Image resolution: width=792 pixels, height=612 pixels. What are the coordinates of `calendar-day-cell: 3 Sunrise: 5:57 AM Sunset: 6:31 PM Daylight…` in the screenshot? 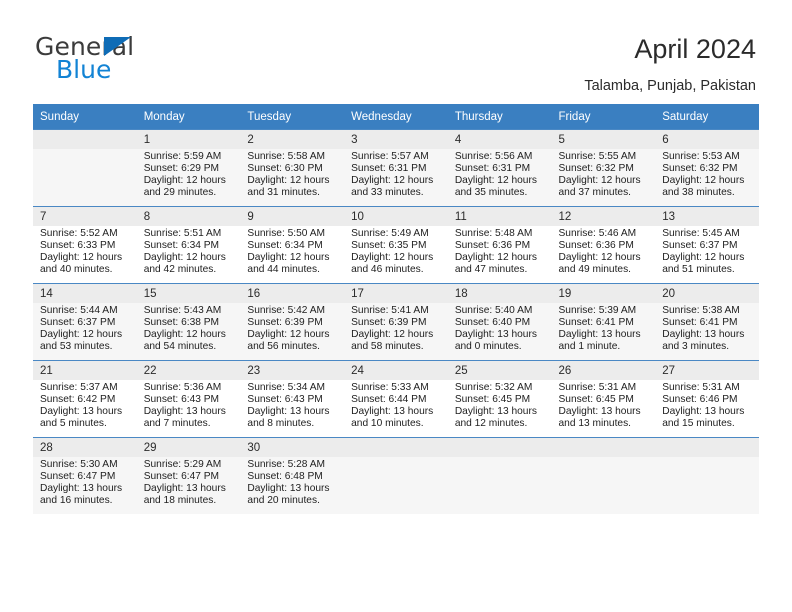 It's located at (396, 167).